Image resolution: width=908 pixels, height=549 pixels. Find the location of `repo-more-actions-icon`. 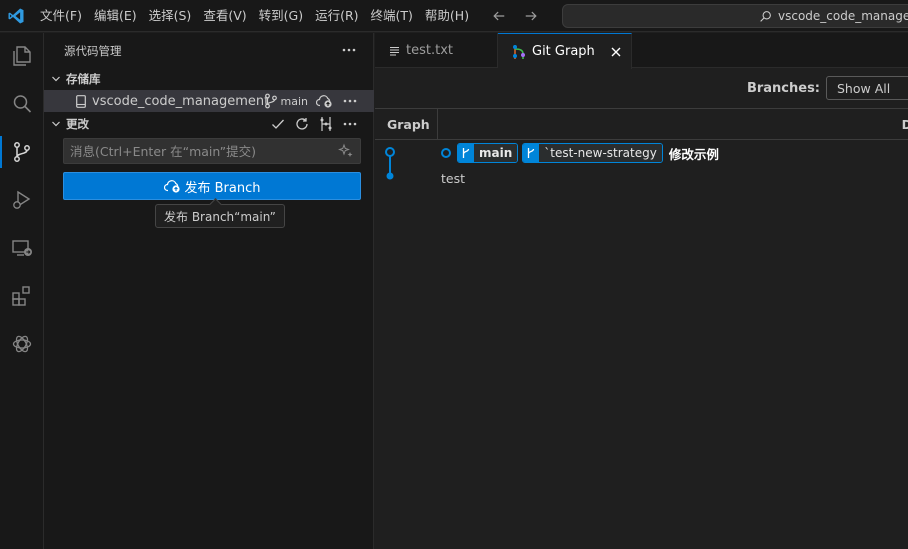

repo-more-actions-icon is located at coordinates (350, 101).